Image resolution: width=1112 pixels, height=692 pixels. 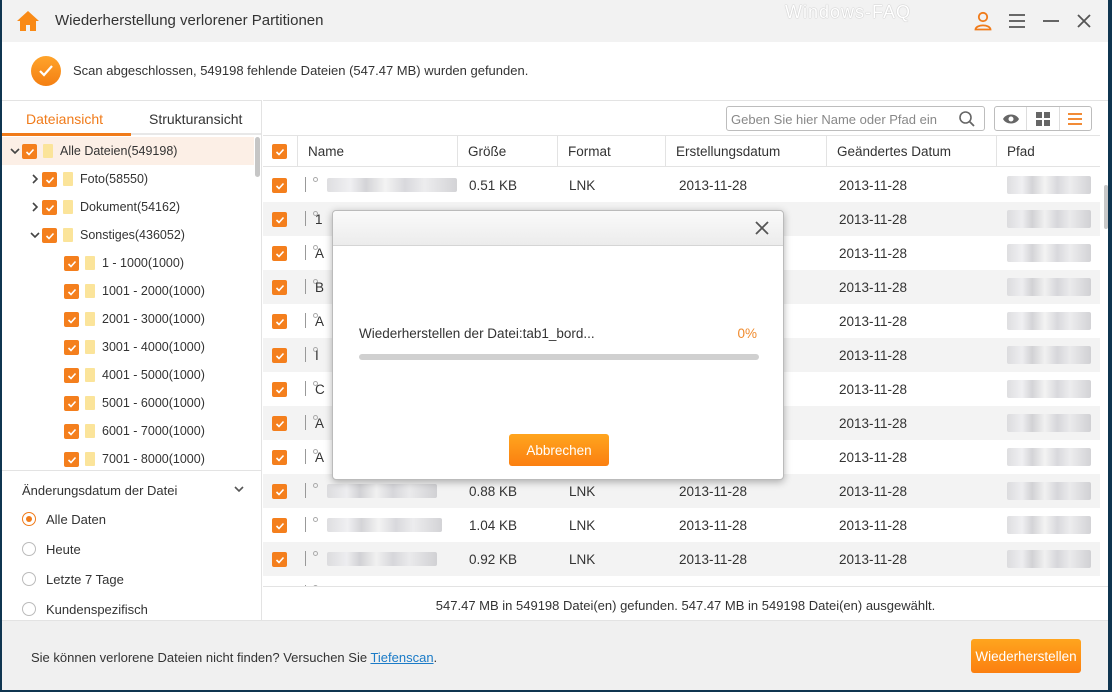 I want to click on radio-last-7-days: Letzte 7 Tage, so click(x=73, y=579).